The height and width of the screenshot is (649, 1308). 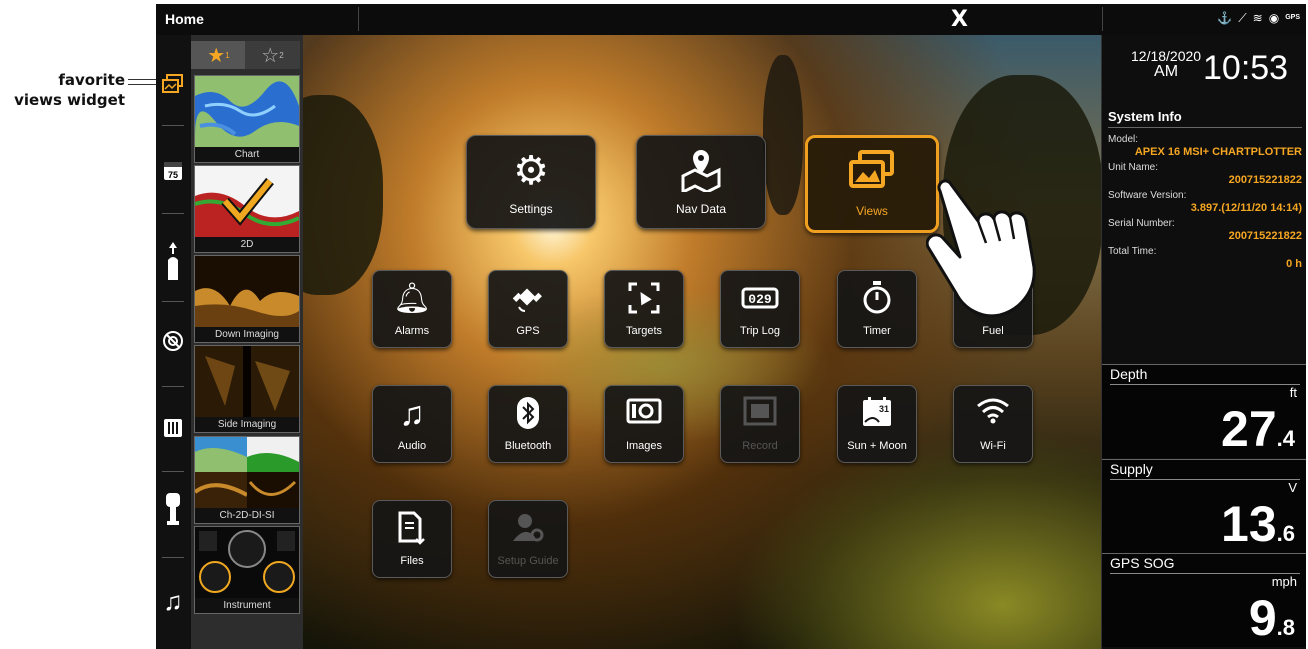 What do you see at coordinates (1205, 258) in the screenshot?
I see `info-row-total-time: Total Time: 0 h` at bounding box center [1205, 258].